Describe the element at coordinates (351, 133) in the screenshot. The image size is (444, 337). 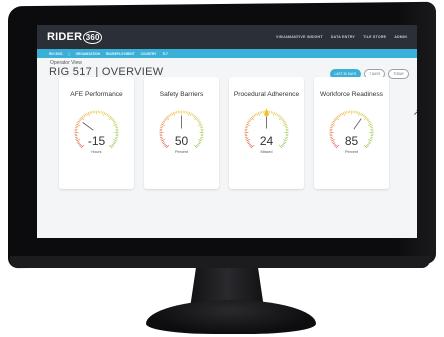
I see `gauge-card-workforce: Workforce Readiness 85 Percent` at that location.